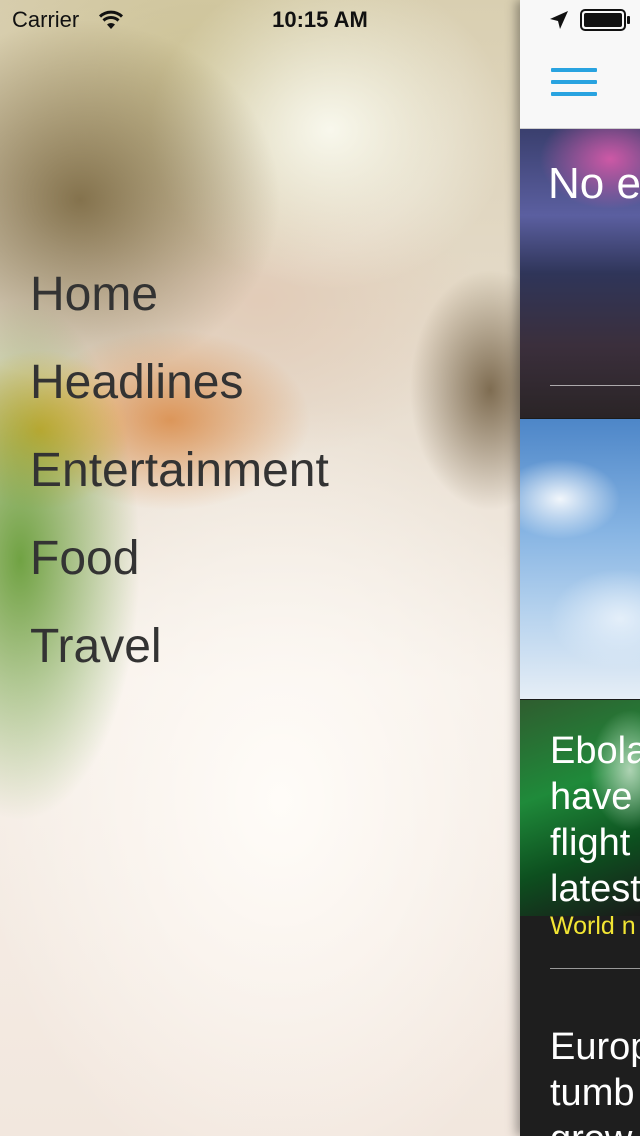 Image resolution: width=640 pixels, height=1136 pixels. Describe the element at coordinates (594, 183) in the screenshot. I see `card-title: No e` at that location.